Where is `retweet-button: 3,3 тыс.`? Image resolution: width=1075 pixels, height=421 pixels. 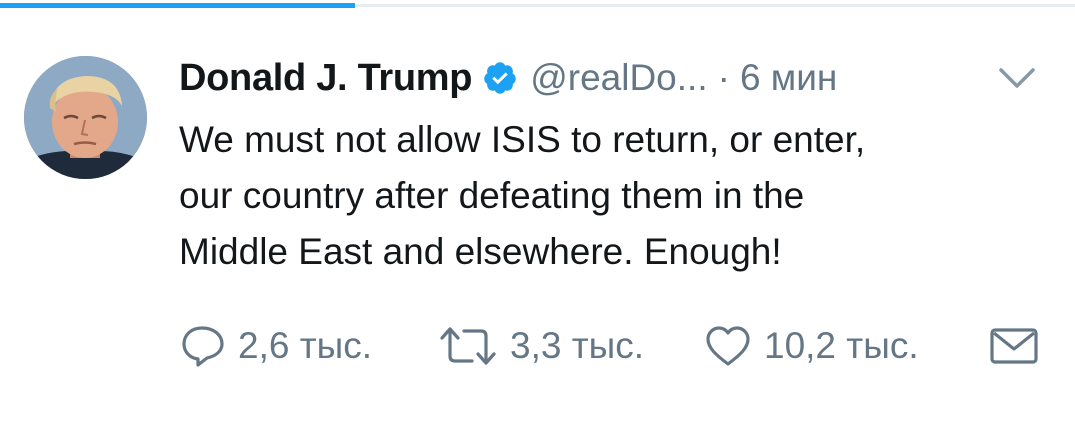
retweet-button: 3,3 тыс. is located at coordinates (541, 346).